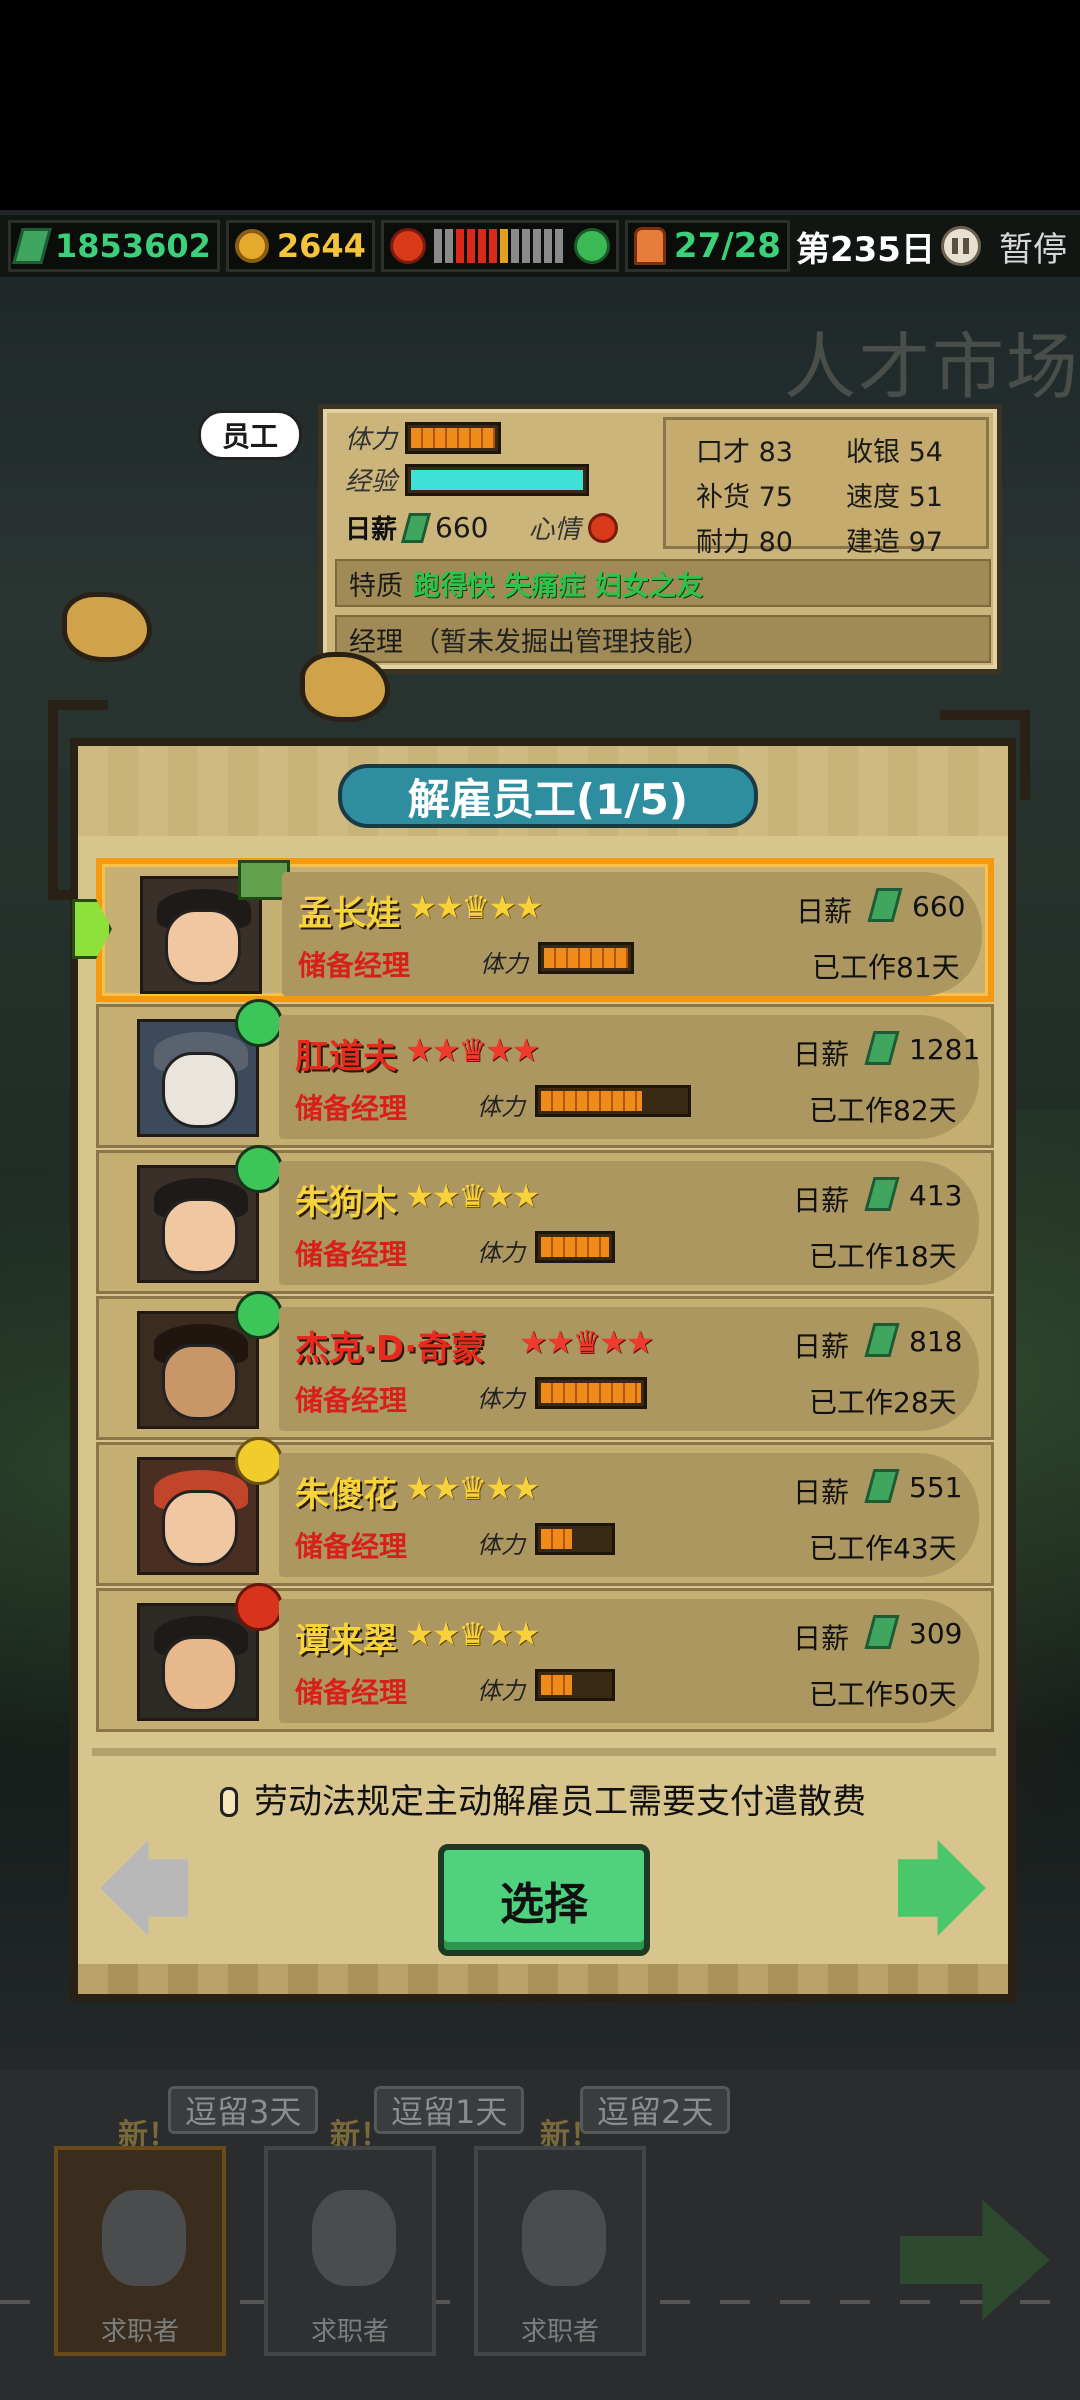 This screenshot has width=1080, height=2400. What do you see at coordinates (883, 1548) in the screenshot?
I see `days-worked: 已工作43天` at bounding box center [883, 1548].